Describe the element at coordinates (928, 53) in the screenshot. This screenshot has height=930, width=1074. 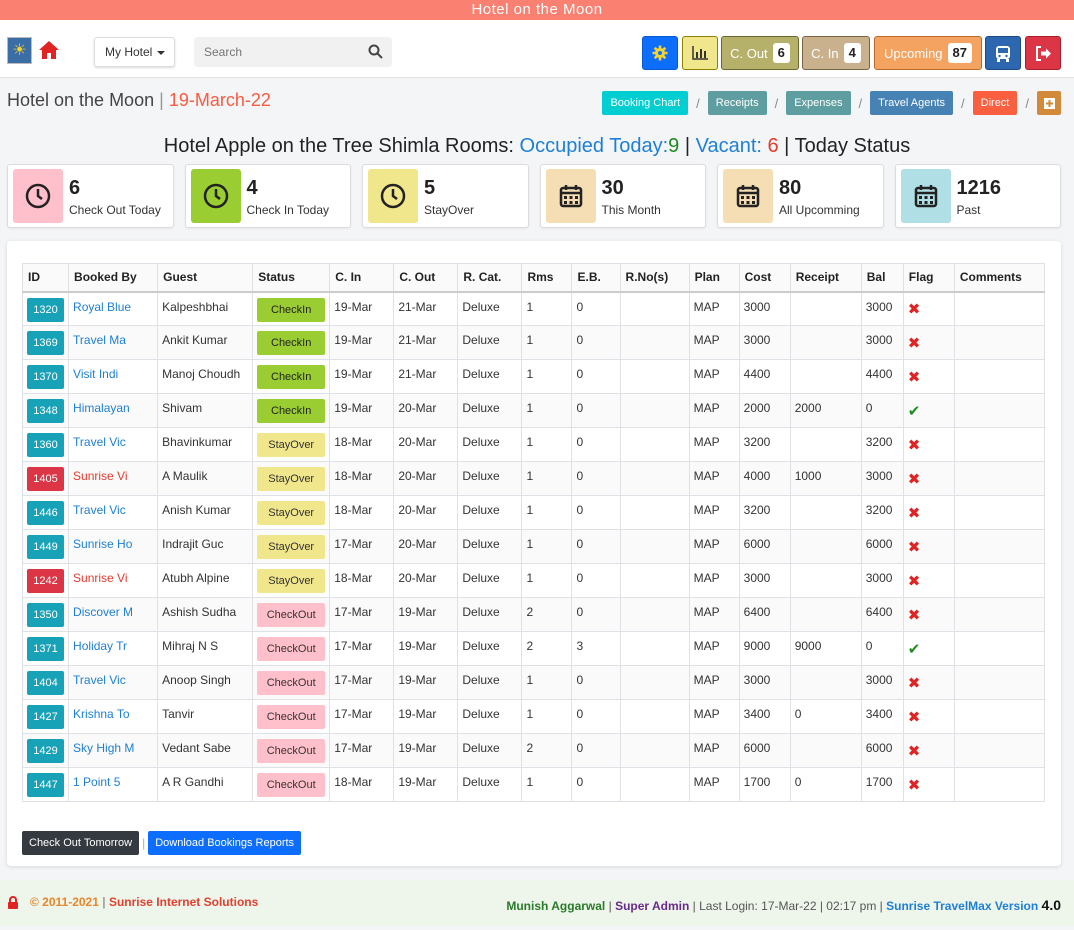
I see `upcoming-count-button: Upcoming 87` at that location.